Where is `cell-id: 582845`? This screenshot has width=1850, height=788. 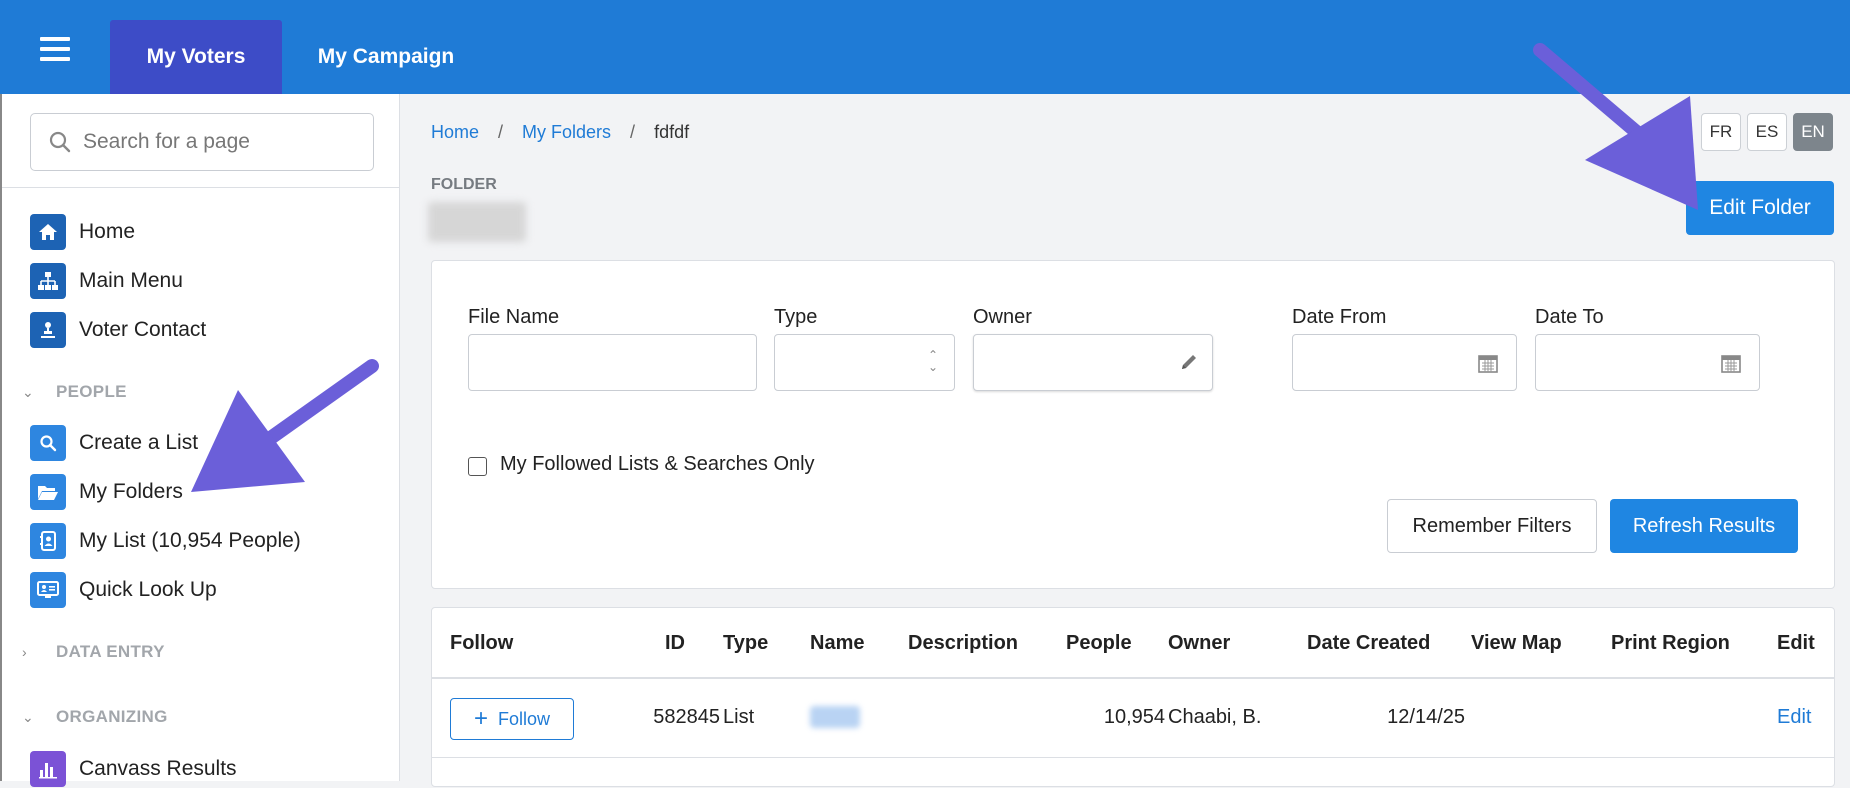 cell-id: 582845 is located at coordinates (686, 717).